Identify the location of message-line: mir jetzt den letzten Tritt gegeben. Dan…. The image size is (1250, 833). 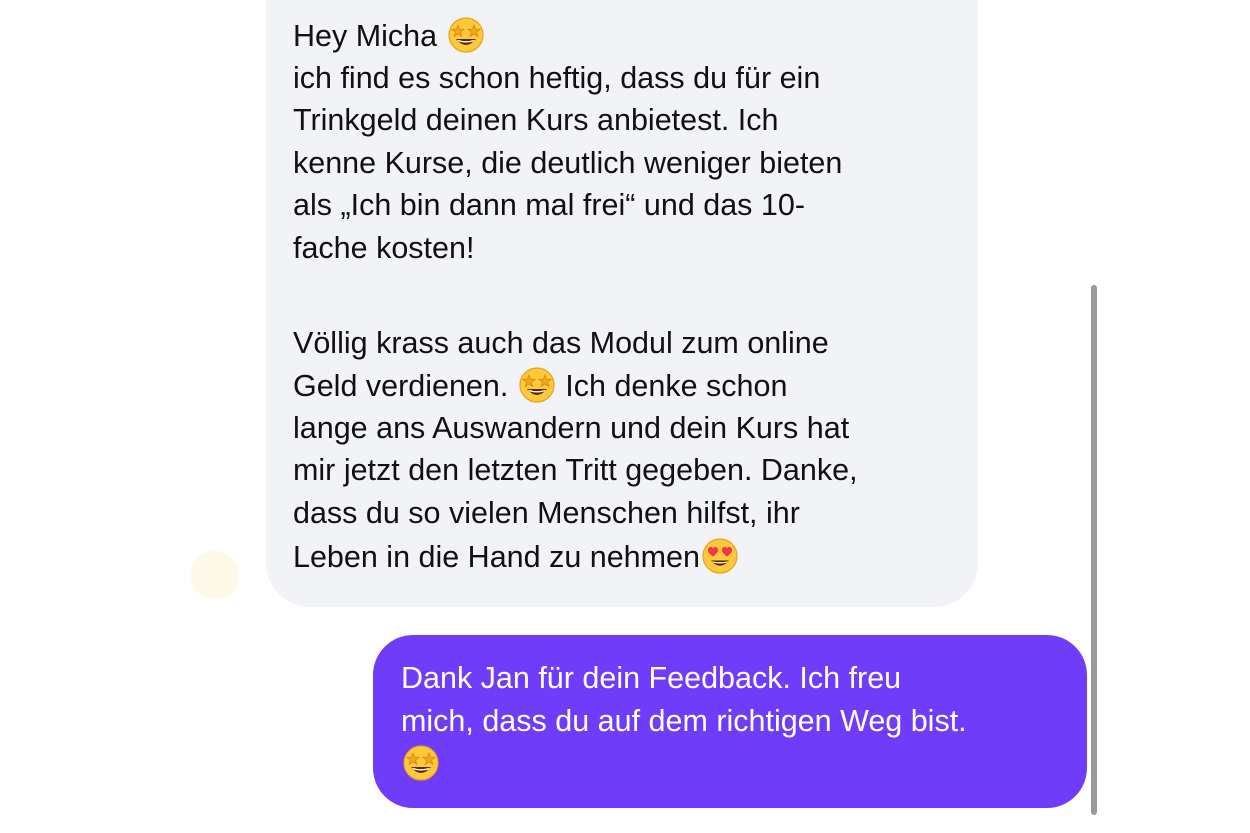
(575, 470).